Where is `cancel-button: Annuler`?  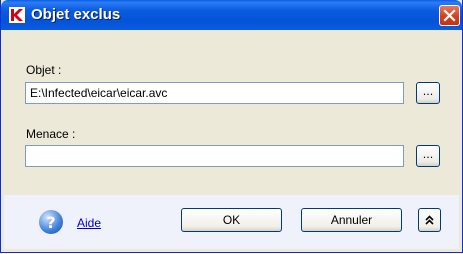 cancel-button: Annuler is located at coordinates (351, 220).